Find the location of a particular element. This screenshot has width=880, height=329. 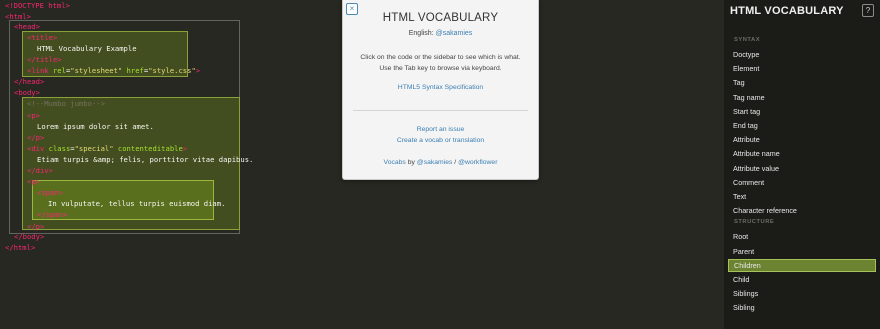

code-line: </title> is located at coordinates (44, 59).